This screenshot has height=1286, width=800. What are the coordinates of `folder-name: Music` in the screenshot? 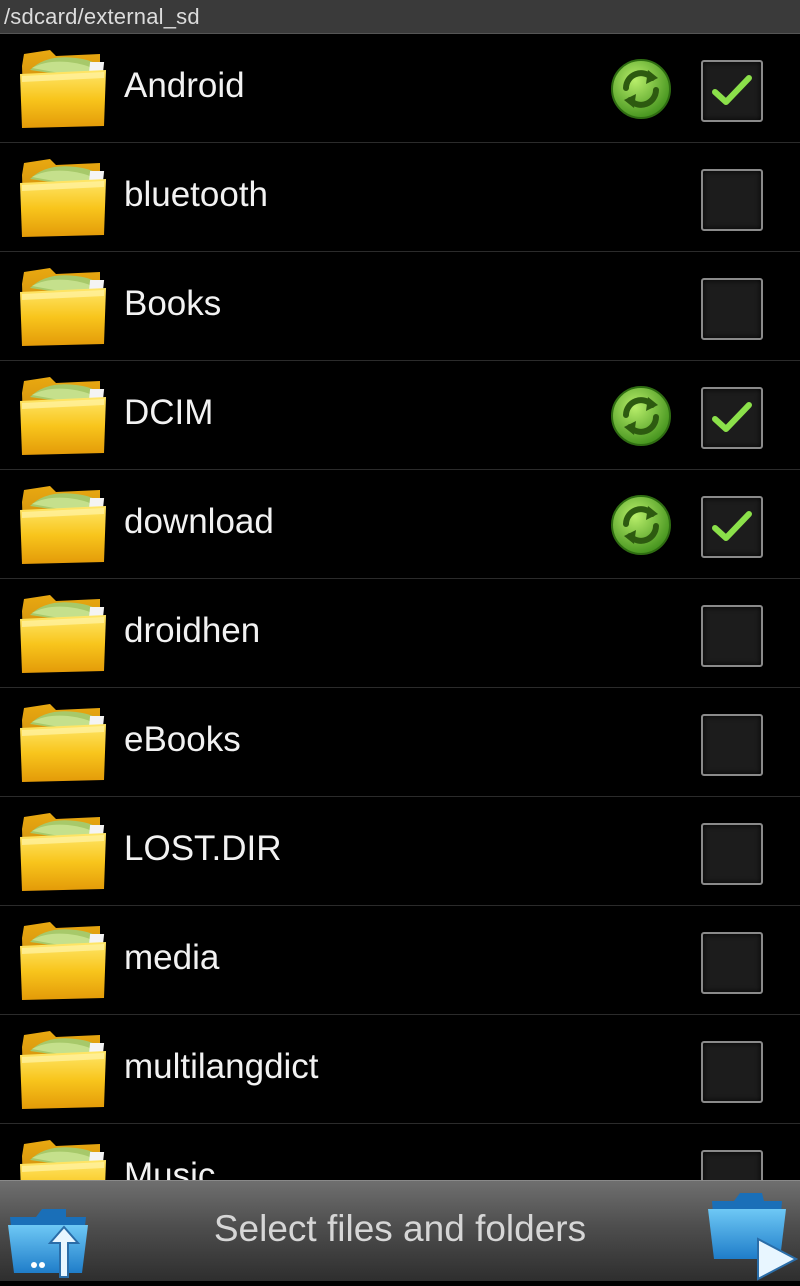 It's located at (170, 1168).